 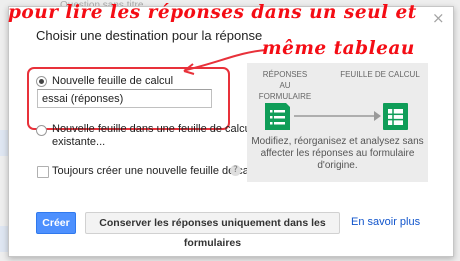 What do you see at coordinates (337, 165) in the screenshot?
I see `info-desc-line3: d'origine.` at bounding box center [337, 165].